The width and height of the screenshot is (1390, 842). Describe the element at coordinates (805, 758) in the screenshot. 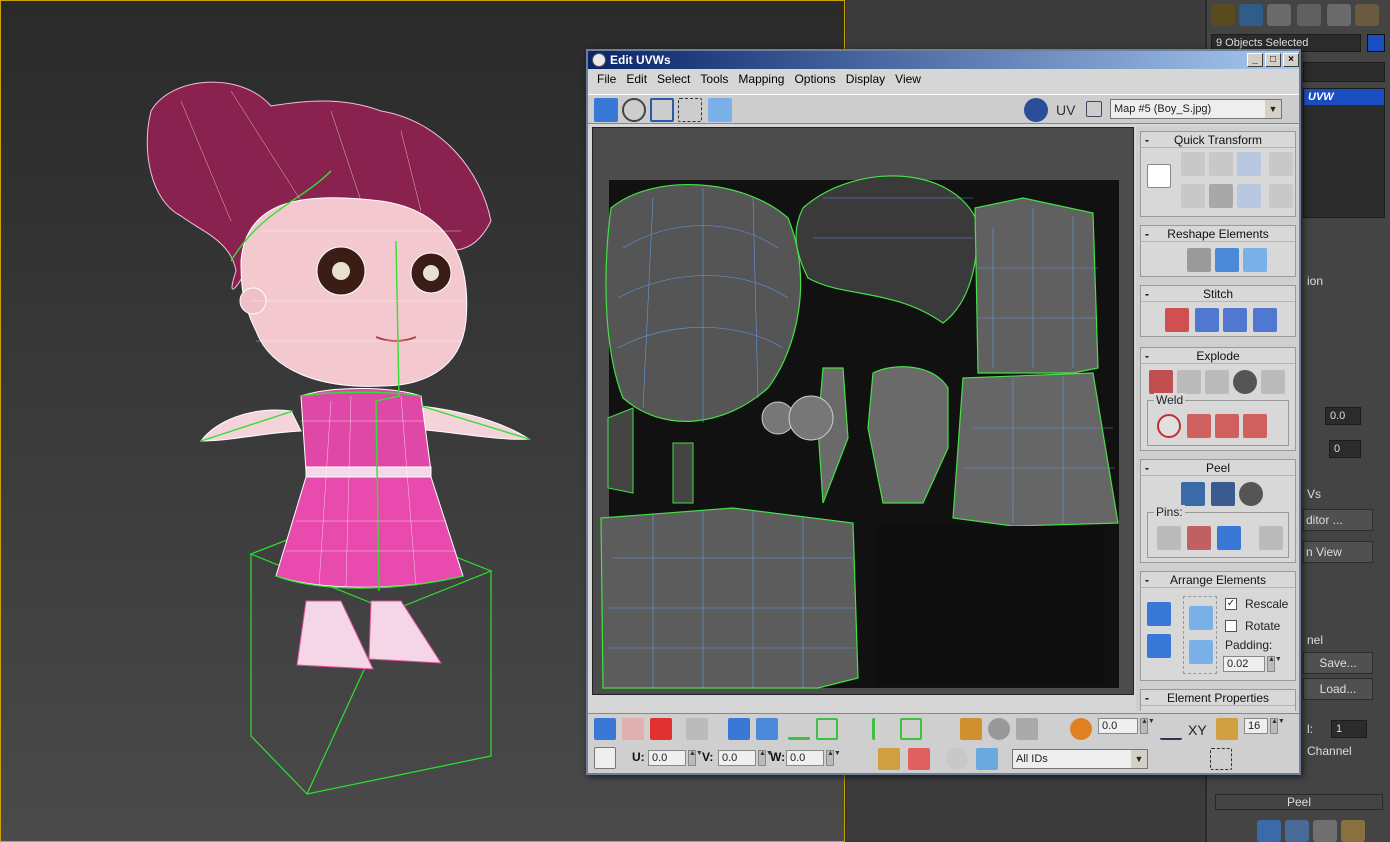

I see `w-field: 0.0` at that location.